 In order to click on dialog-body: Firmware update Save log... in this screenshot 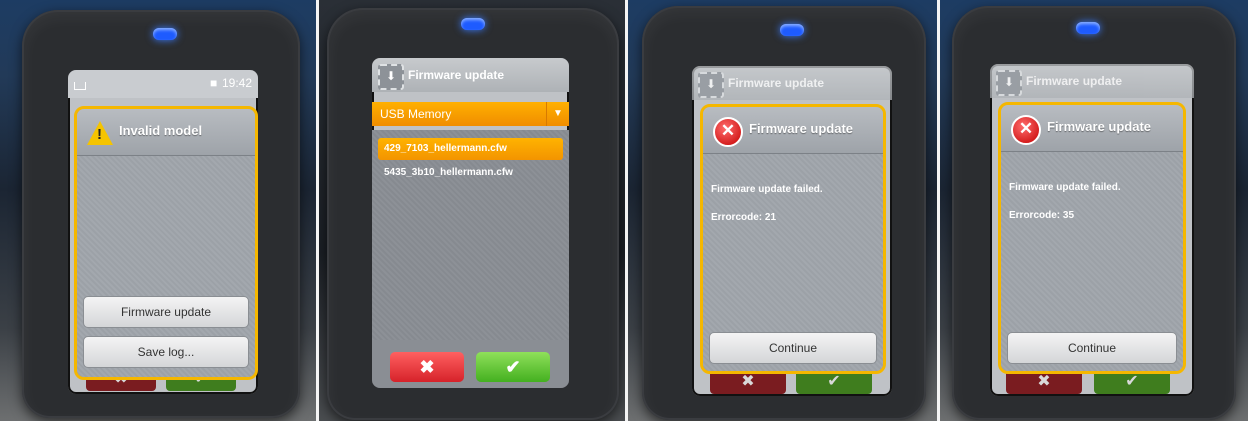, I will do `click(166, 266)`.